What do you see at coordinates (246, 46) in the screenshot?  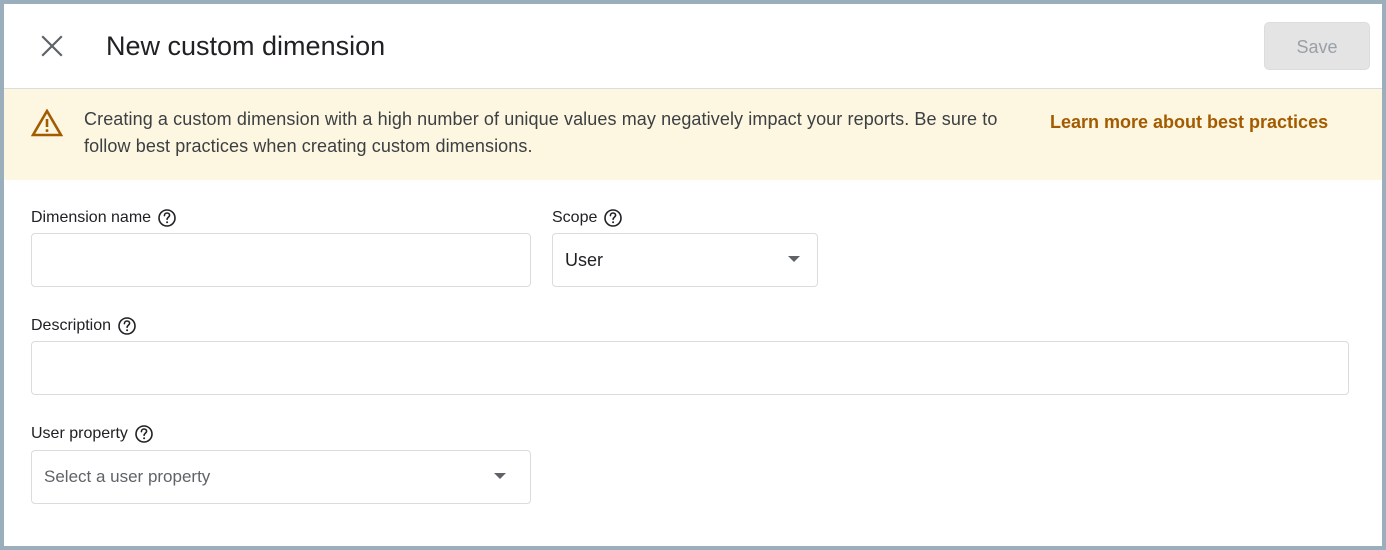 I see `dialog-title: New custom dimension` at bounding box center [246, 46].